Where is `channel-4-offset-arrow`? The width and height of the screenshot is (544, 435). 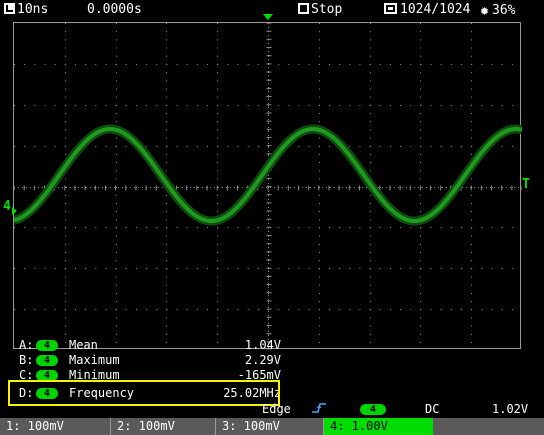 channel-4-offset-arrow is located at coordinates (14, 211).